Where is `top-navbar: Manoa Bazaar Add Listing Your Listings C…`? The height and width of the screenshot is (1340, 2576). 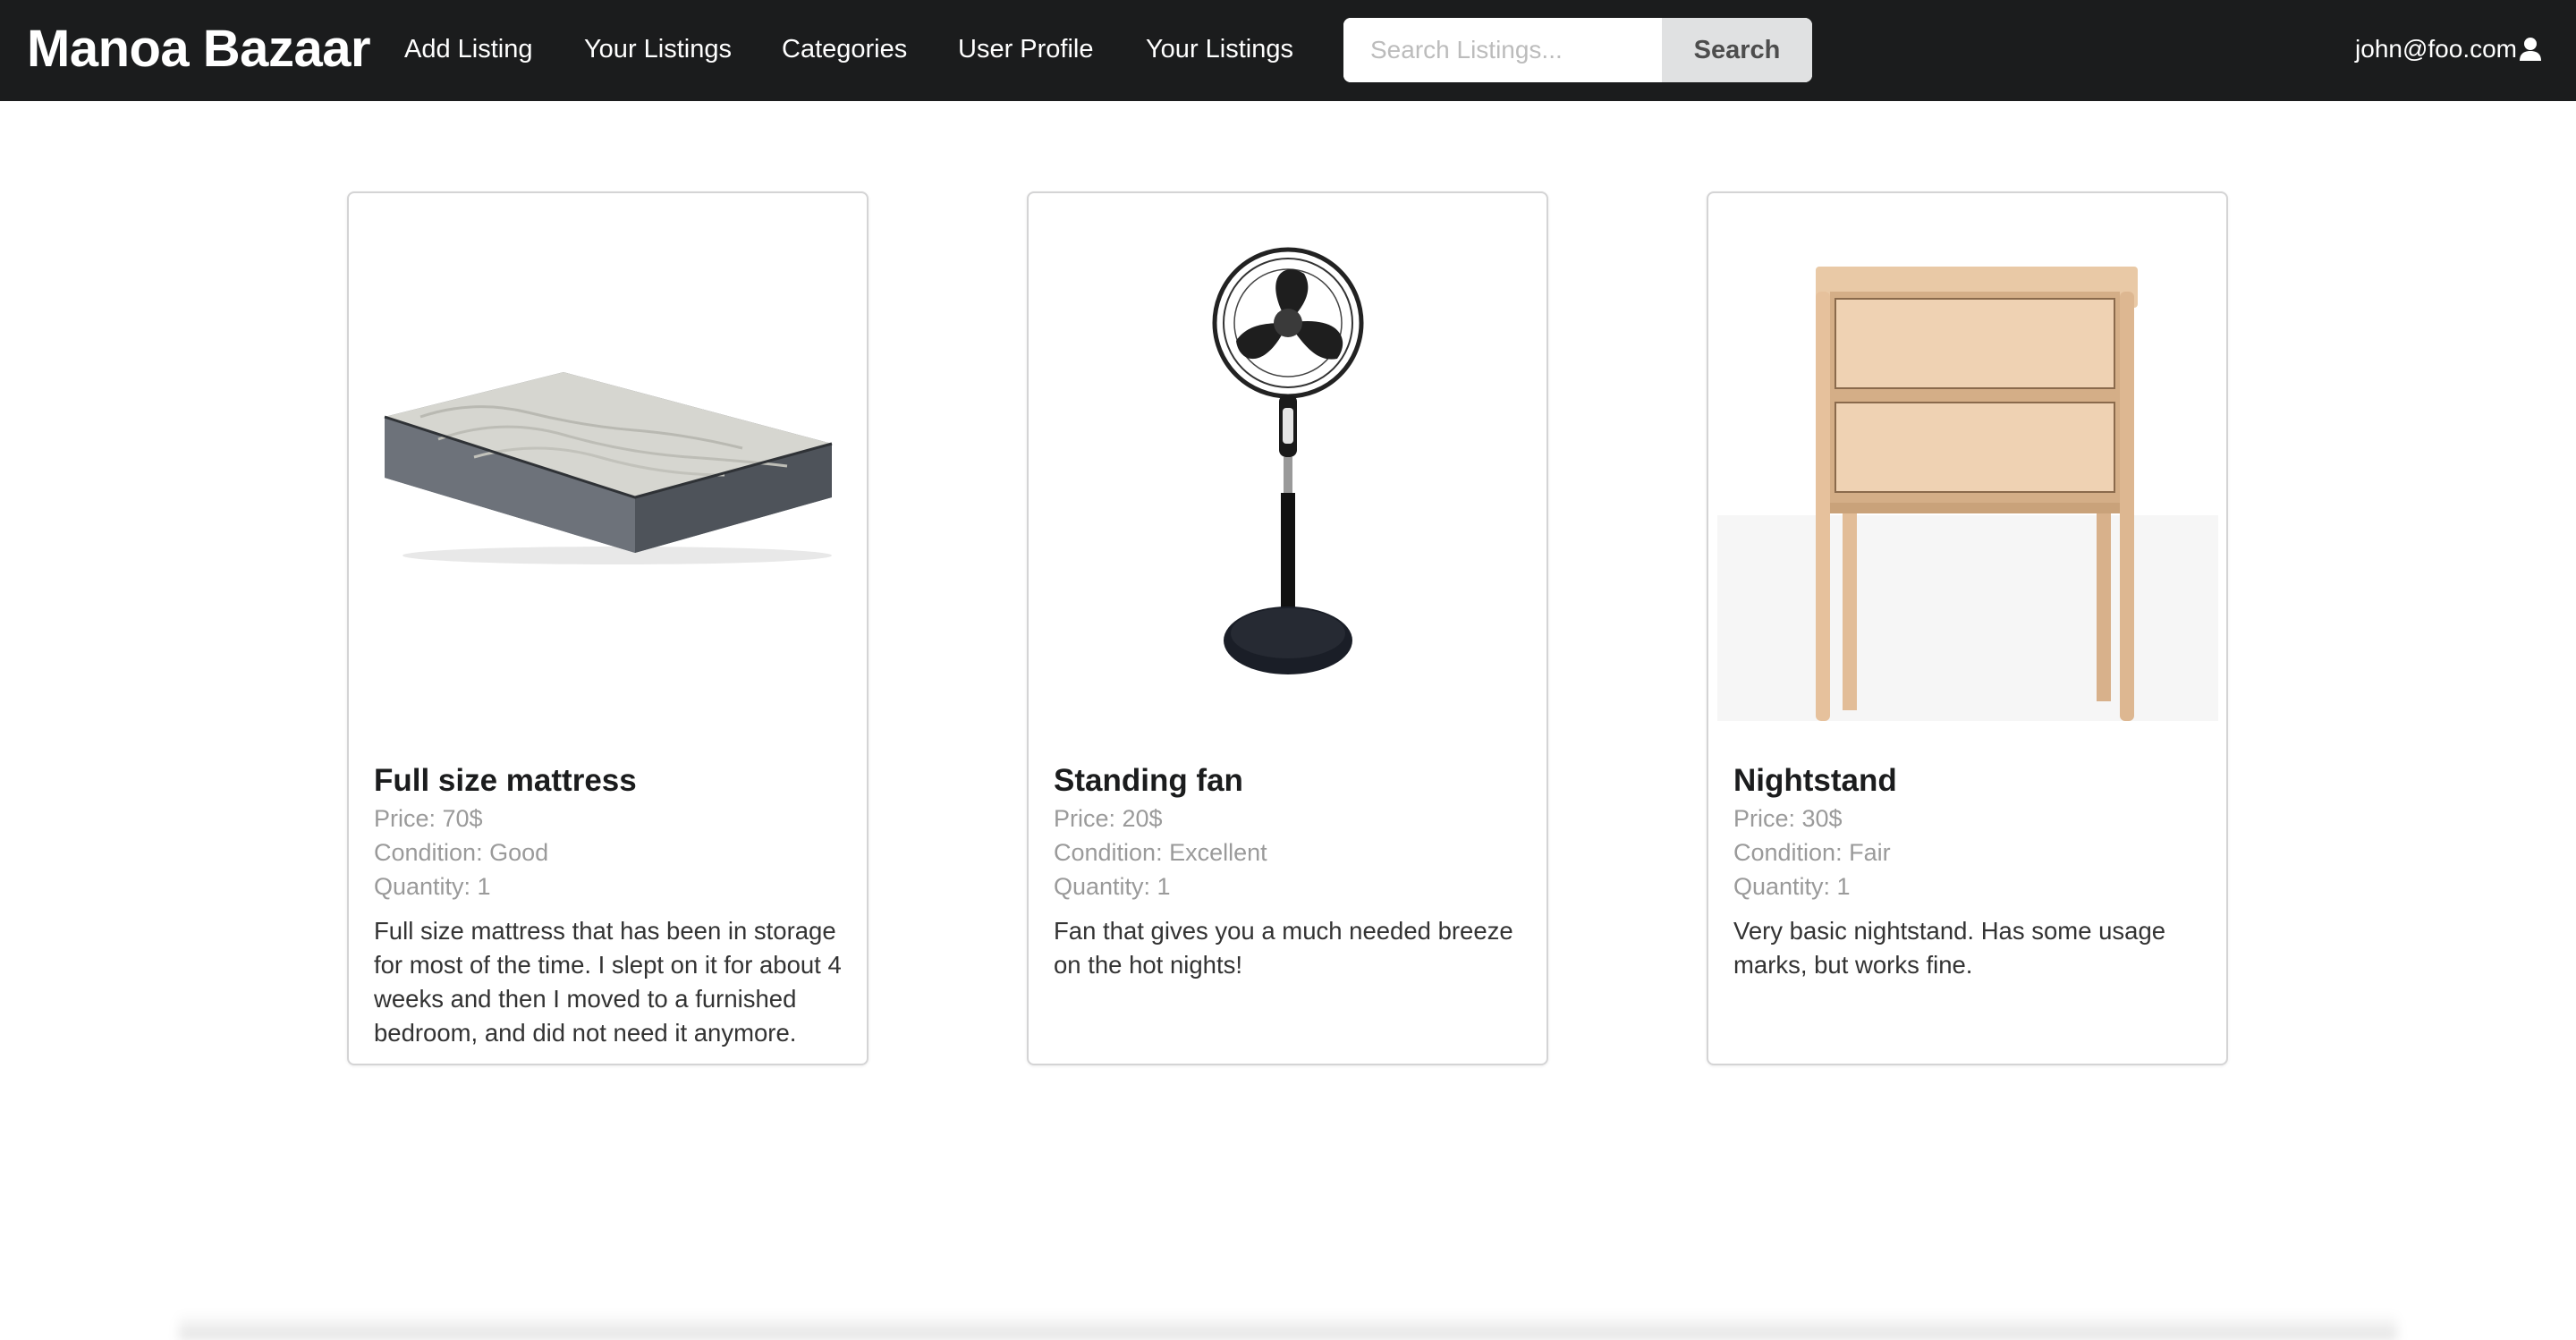
top-navbar: Manoa Bazaar Add Listing Your Listings C… is located at coordinates (1288, 50).